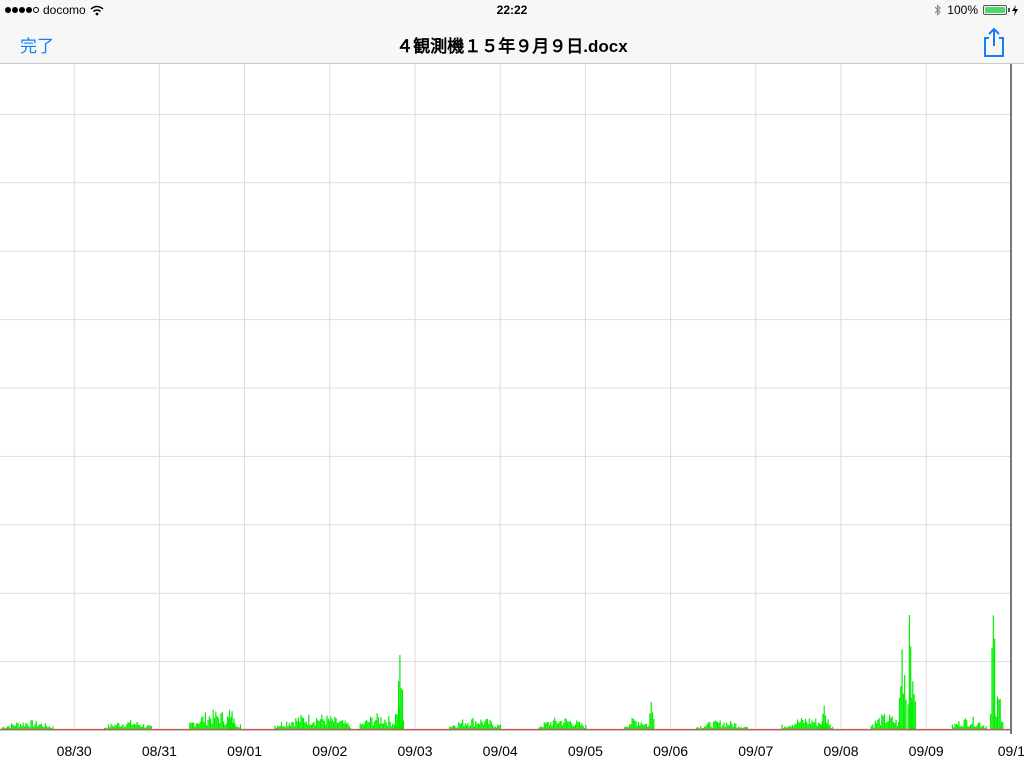 The image size is (1024, 768). I want to click on x-tick-label: 09/05, so click(585, 751).